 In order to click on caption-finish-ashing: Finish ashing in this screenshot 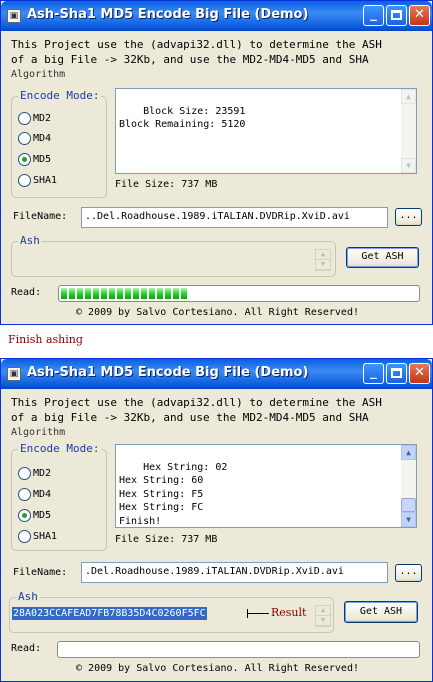, I will do `click(45, 339)`.